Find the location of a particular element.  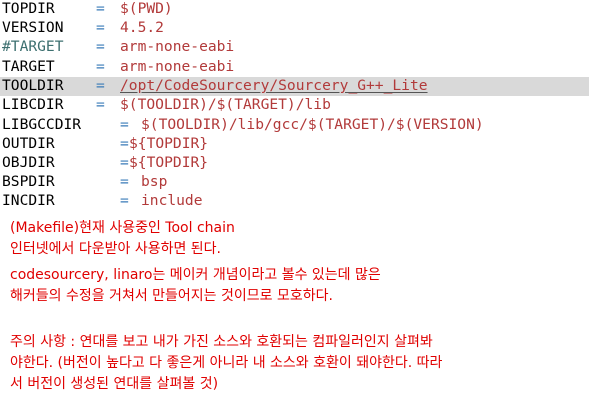

makefile-line: INCDIR = include is located at coordinates (294, 201).